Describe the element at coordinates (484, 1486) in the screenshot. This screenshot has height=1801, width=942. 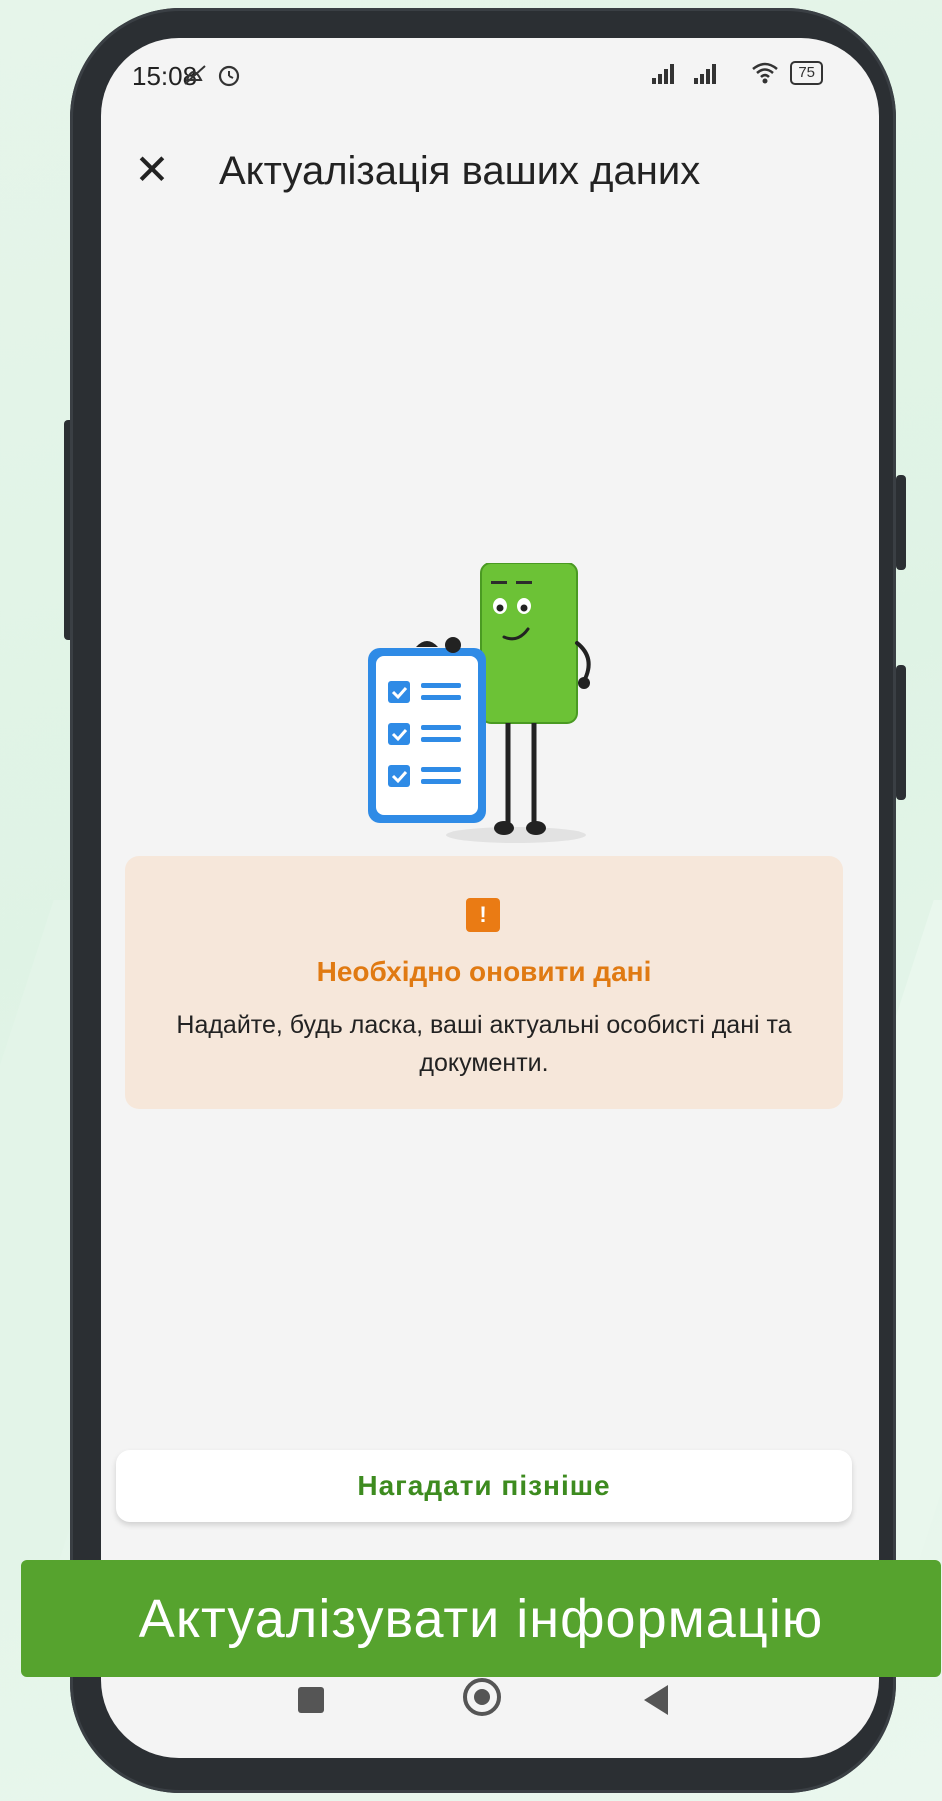
I see `remind-later-button: Нагадати пізніше` at that location.